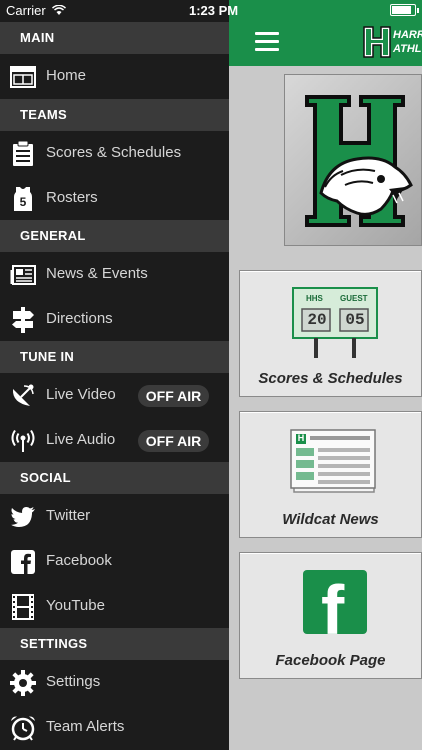  What do you see at coordinates (23, 275) in the screenshot?
I see `newspaper-icon` at bounding box center [23, 275].